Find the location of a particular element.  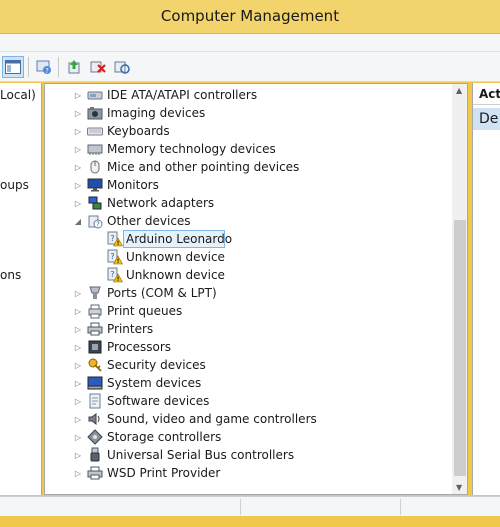

tree-node: ▷ Printers is located at coordinates (247, 329).